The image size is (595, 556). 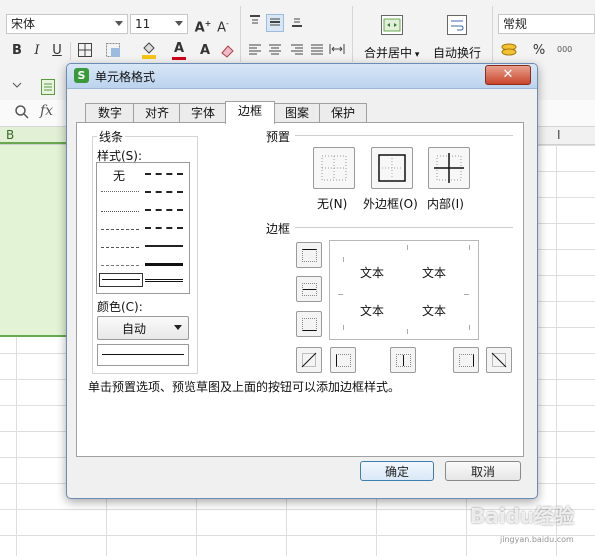 What do you see at coordinates (403, 360) in the screenshot?
I see `border-inside-vertical-button` at bounding box center [403, 360].